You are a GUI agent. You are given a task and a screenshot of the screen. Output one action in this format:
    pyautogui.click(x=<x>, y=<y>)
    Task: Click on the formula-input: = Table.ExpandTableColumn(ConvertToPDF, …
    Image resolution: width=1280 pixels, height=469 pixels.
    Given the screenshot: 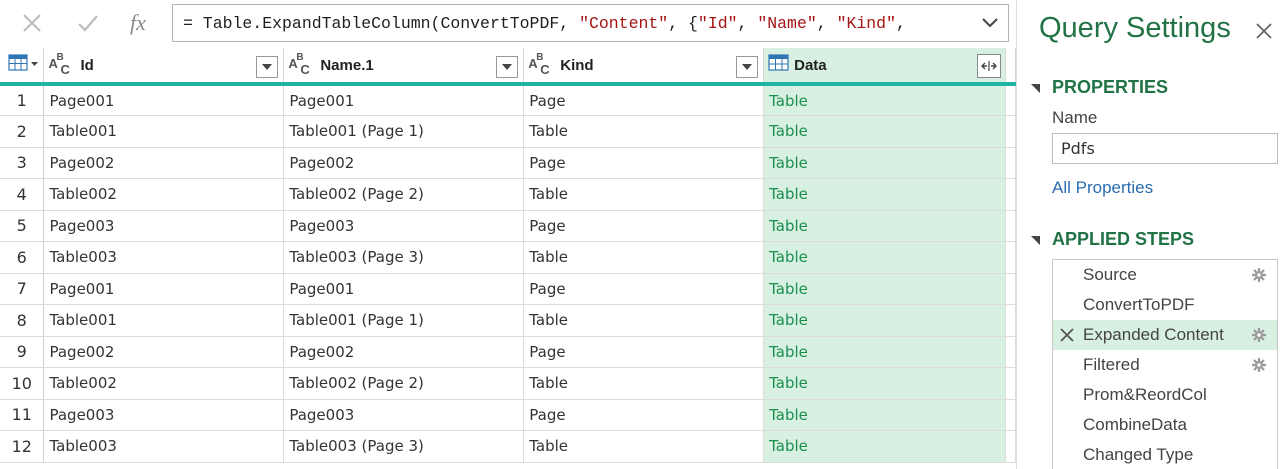 What is the action you would take?
    pyautogui.click(x=590, y=23)
    